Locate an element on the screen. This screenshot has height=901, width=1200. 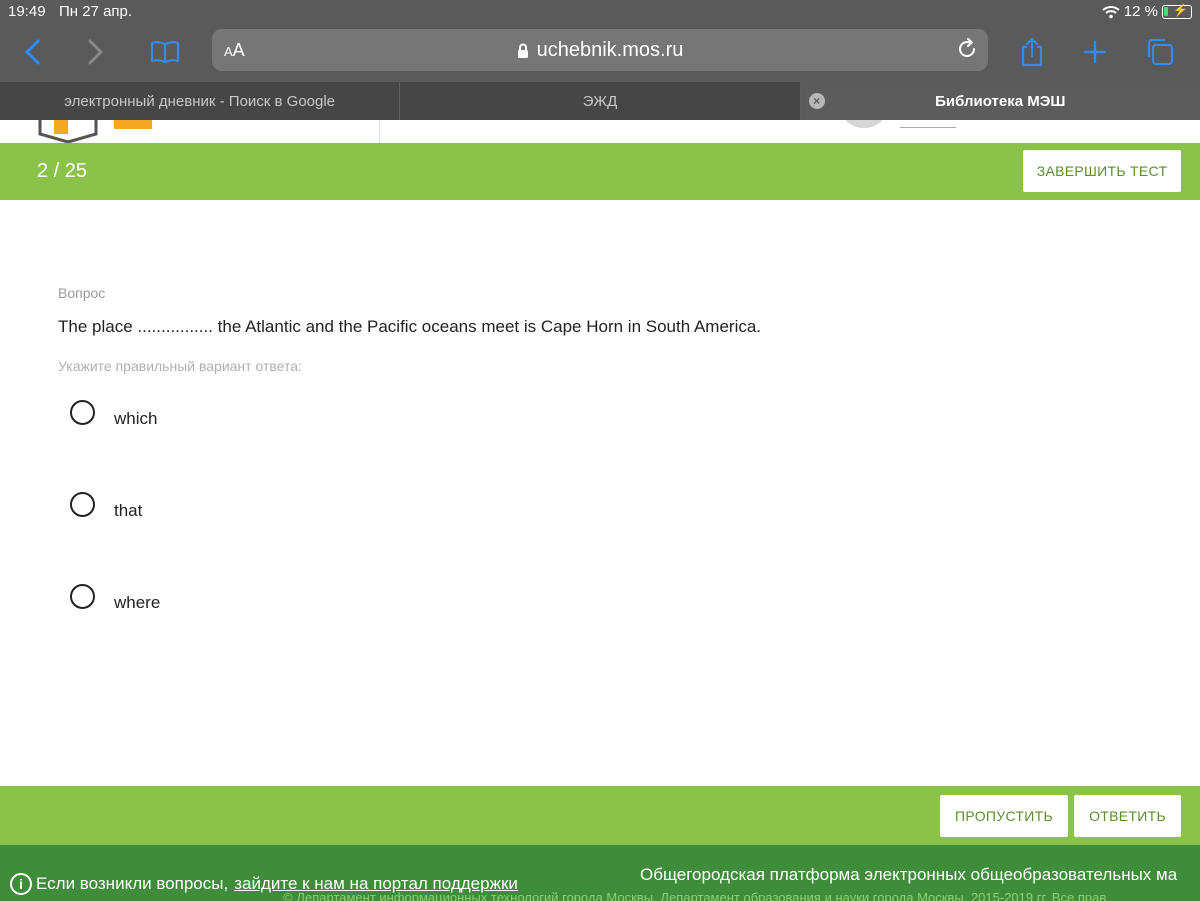
status-date: Пн 27 апр. is located at coordinates (96, 11).